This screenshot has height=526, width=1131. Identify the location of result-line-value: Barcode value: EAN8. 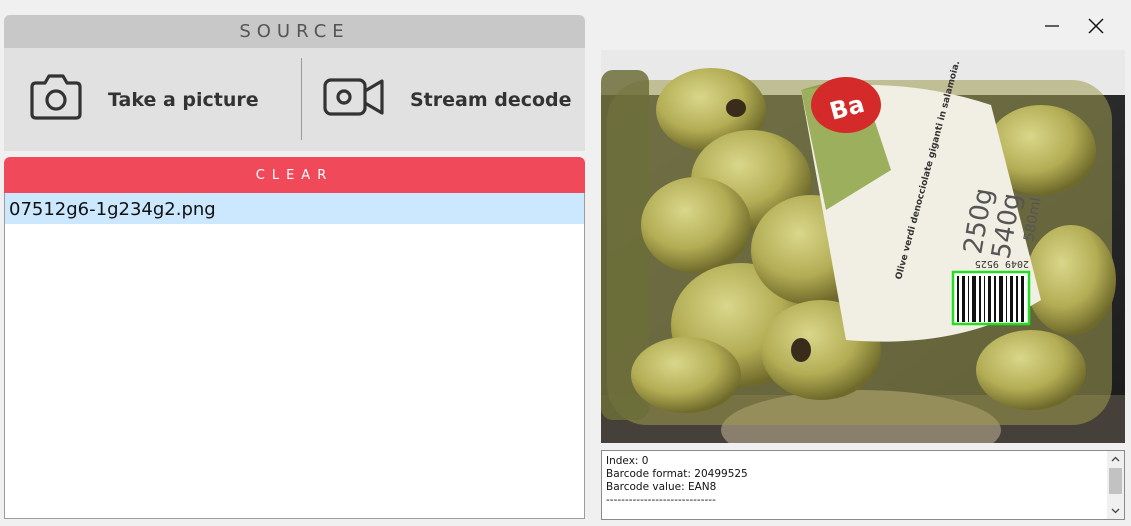
(661, 487).